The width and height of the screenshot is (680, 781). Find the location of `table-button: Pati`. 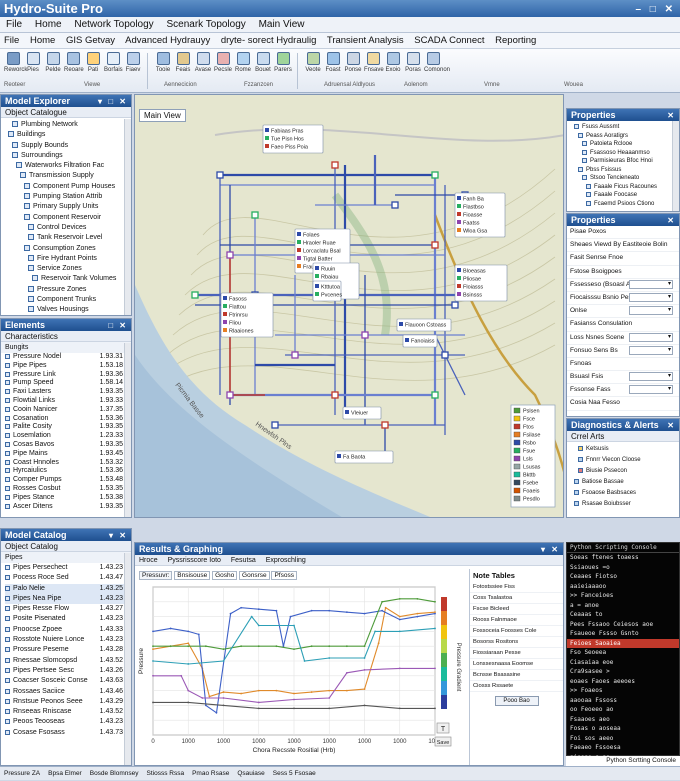

table-button: Pati is located at coordinates (93, 66).